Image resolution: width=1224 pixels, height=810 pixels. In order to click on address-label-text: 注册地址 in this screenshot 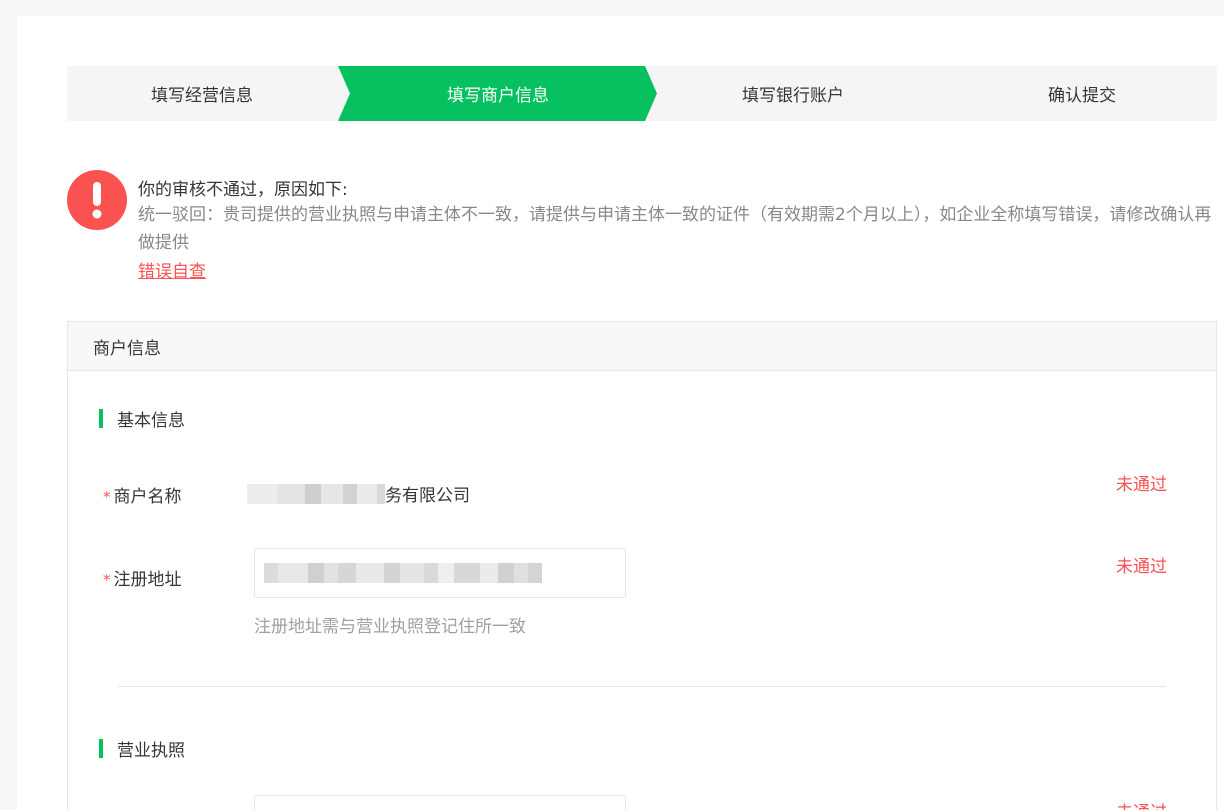, I will do `click(147, 580)`.